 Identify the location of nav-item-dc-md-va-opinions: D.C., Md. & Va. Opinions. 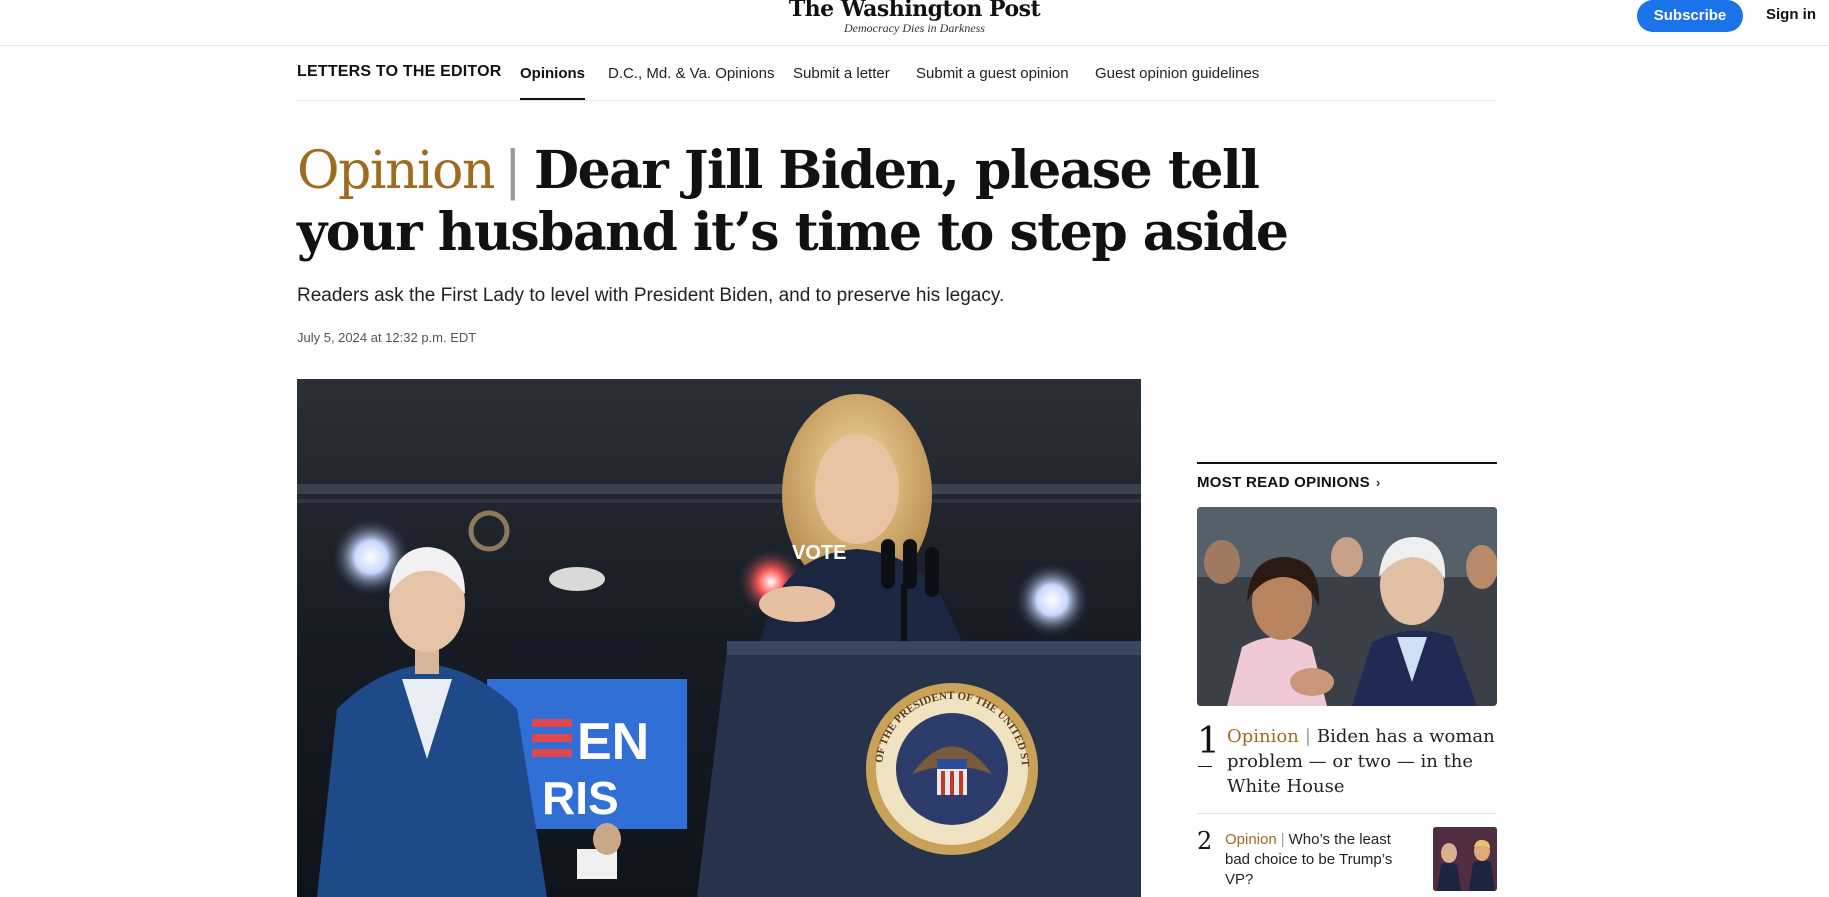
(691, 73).